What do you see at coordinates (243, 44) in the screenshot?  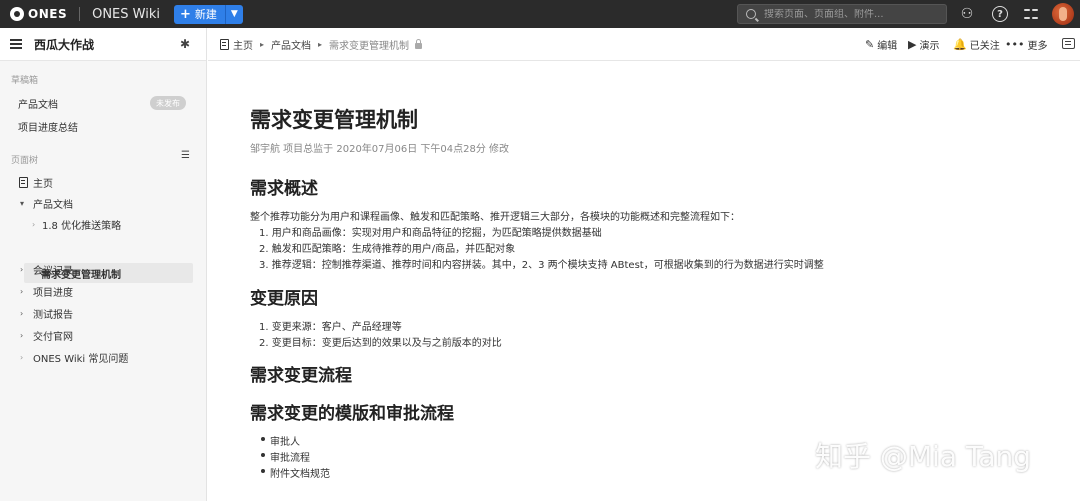 I see `breadcrumb-home: 主页` at bounding box center [243, 44].